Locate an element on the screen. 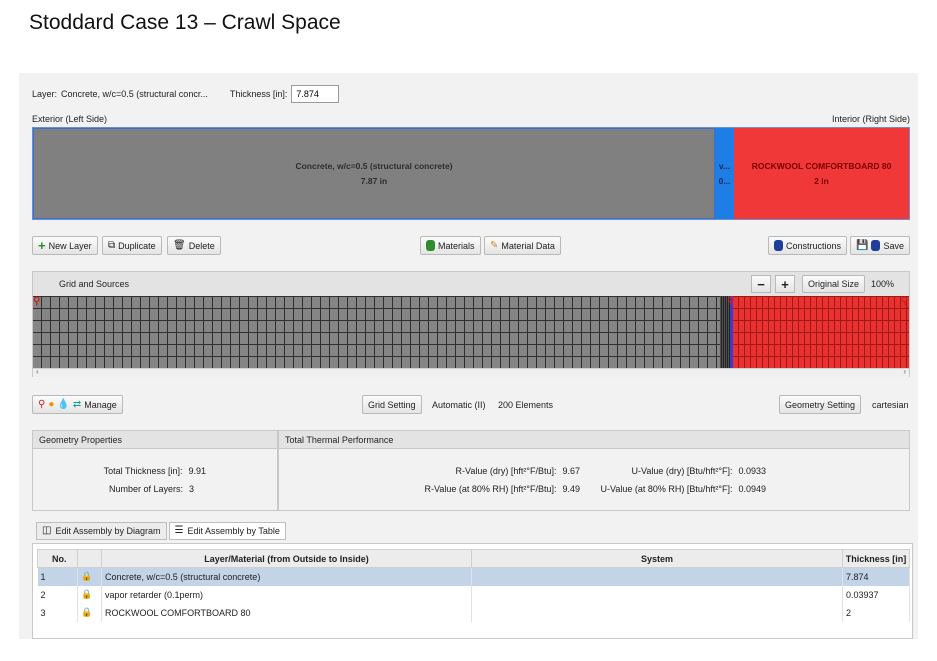 The width and height of the screenshot is (937, 661). r-value-rh-label: R-Value (at 80% RH) [hft²°F/Btu]: is located at coordinates (490, 489).